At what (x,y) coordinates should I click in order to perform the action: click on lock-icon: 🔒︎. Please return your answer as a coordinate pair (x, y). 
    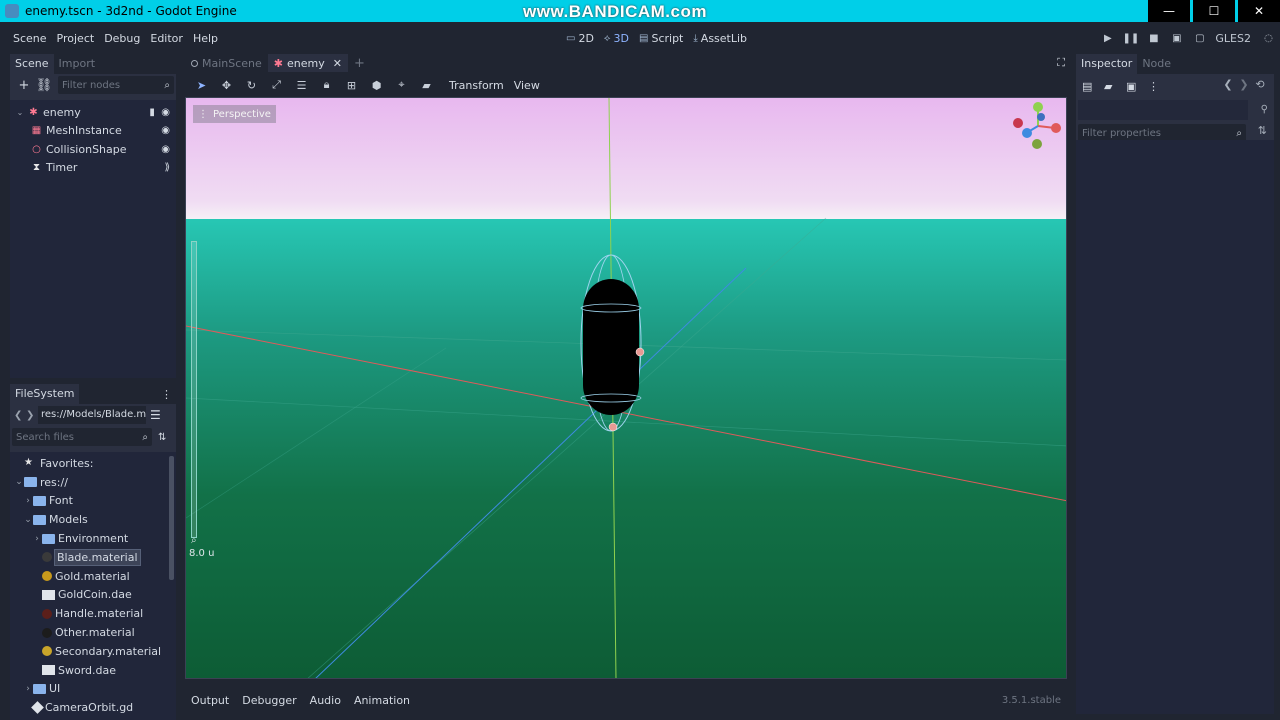
    Looking at the image, I should click on (326, 85).